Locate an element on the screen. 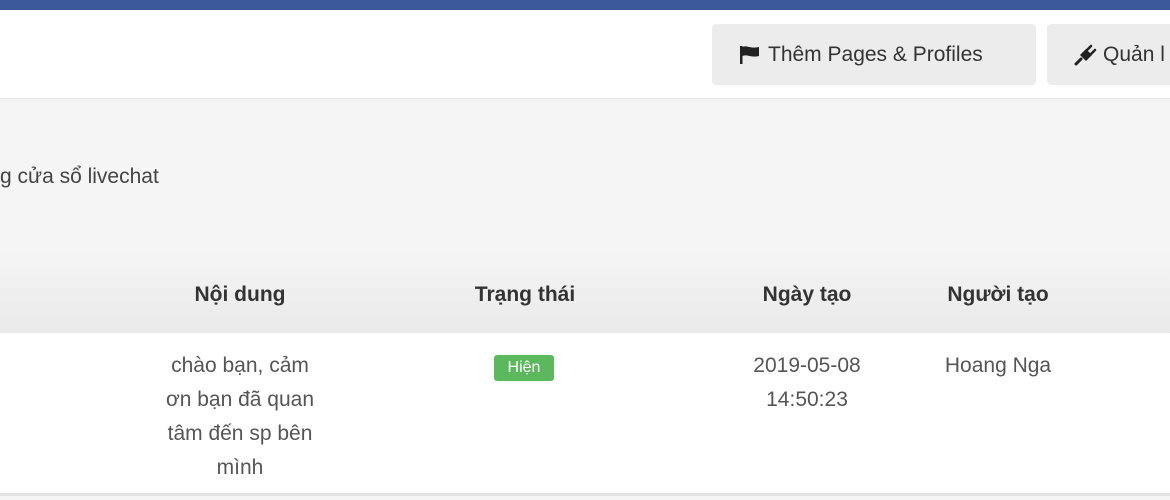  add-pages-profiles-label: Thêm Pages & Profiles is located at coordinates (875, 54).